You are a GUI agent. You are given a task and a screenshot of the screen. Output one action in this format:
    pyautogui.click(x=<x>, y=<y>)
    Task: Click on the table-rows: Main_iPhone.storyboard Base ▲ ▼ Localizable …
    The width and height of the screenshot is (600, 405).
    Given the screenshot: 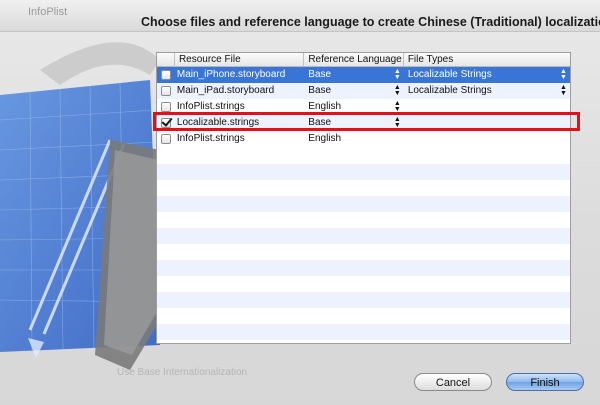 What is the action you would take?
    pyautogui.click(x=363, y=107)
    